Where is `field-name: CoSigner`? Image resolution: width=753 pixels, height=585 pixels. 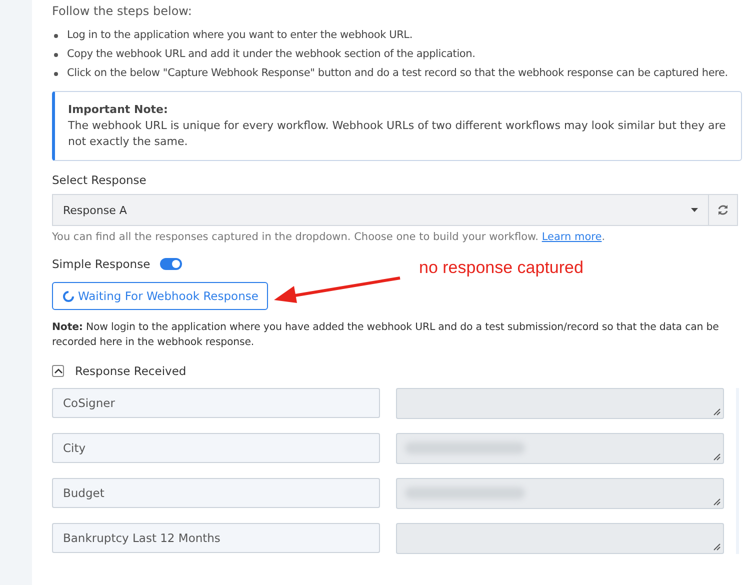
field-name: CoSigner is located at coordinates (216, 403).